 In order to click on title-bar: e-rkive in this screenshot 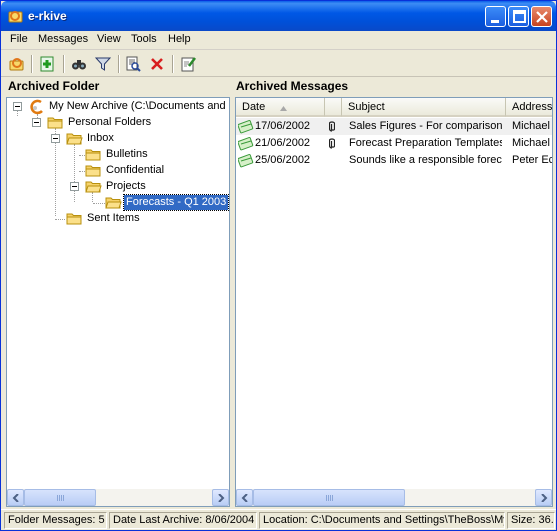, I will do `click(278, 16)`.